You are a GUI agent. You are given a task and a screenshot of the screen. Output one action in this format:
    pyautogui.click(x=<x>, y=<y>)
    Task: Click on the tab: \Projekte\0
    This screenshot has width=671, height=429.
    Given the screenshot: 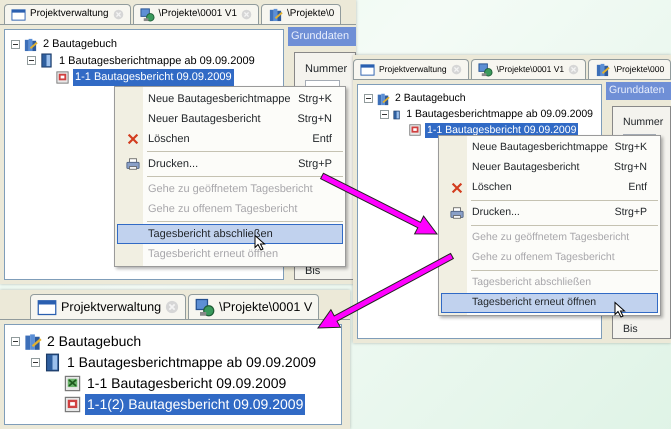 What is the action you would take?
    pyautogui.click(x=301, y=14)
    